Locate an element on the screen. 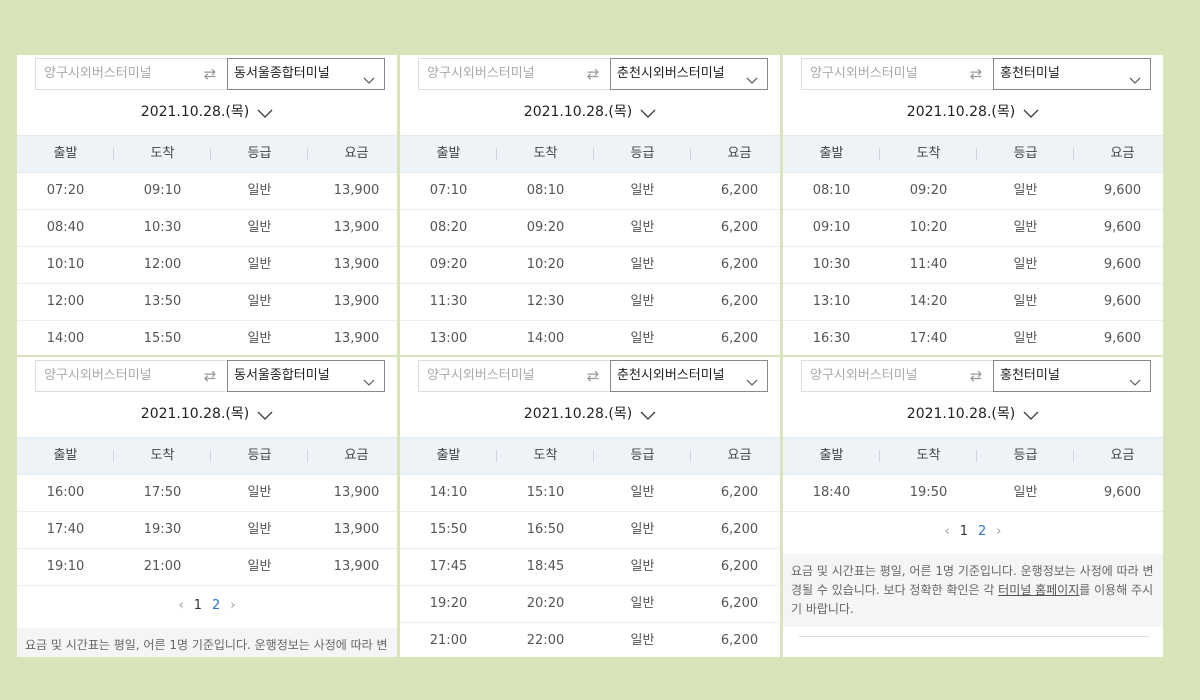 This screenshot has height=700, width=1200. table-cell: 13,900 is located at coordinates (356, 227).